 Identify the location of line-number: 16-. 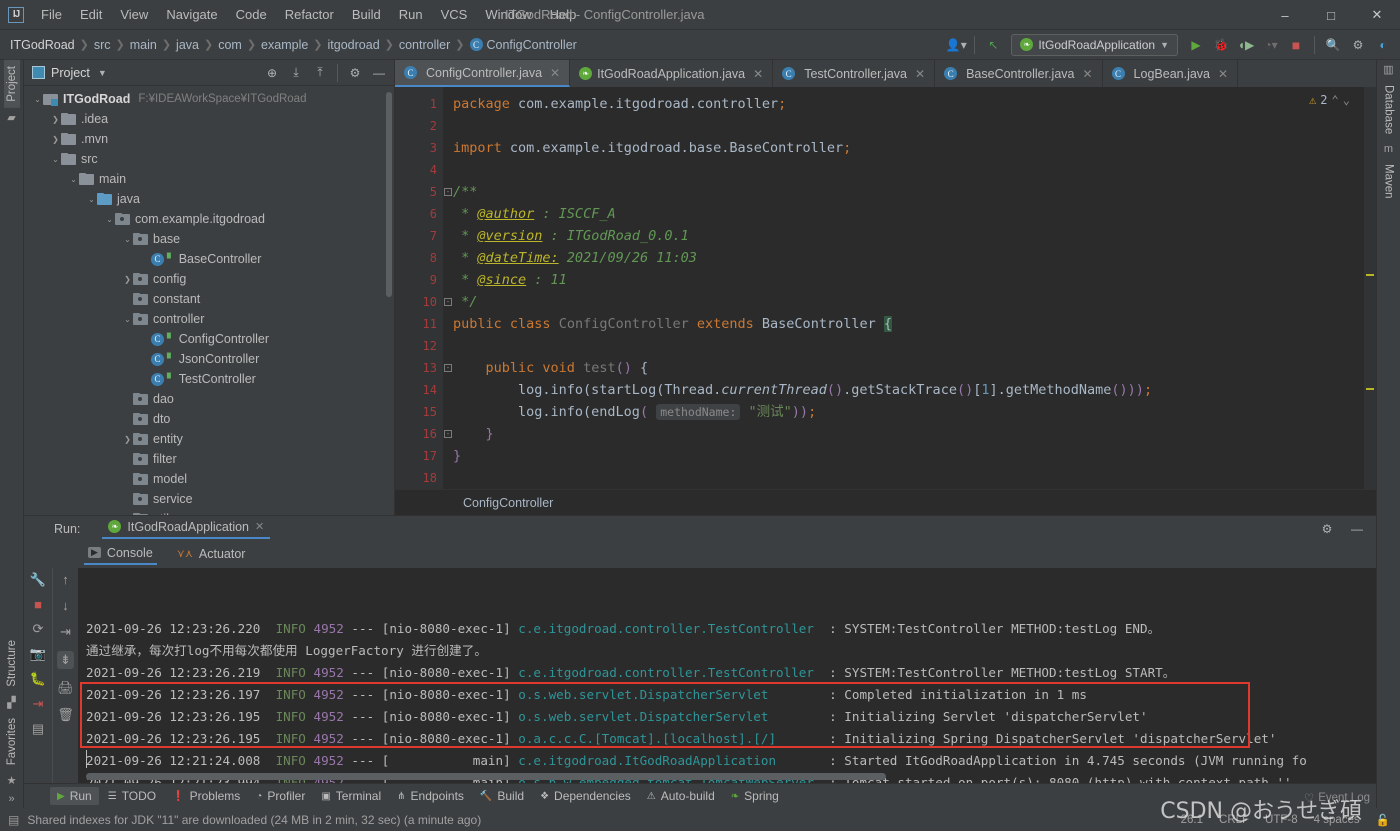
(423, 434).